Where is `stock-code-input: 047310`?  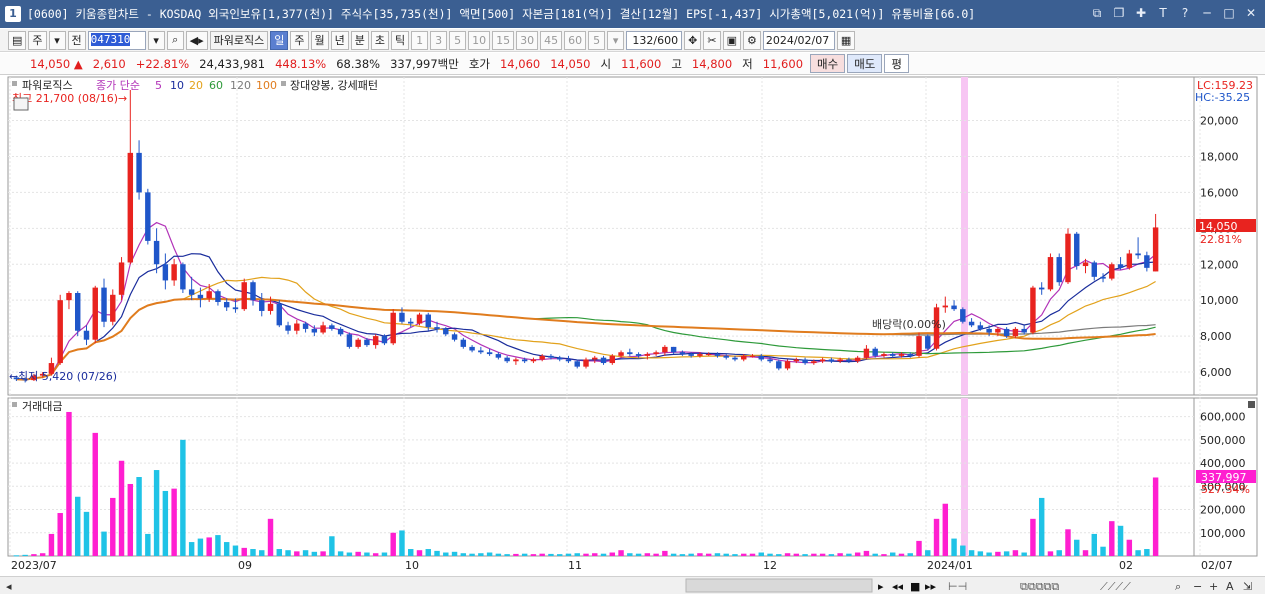
stock-code-input: 047310 is located at coordinates (116, 40).